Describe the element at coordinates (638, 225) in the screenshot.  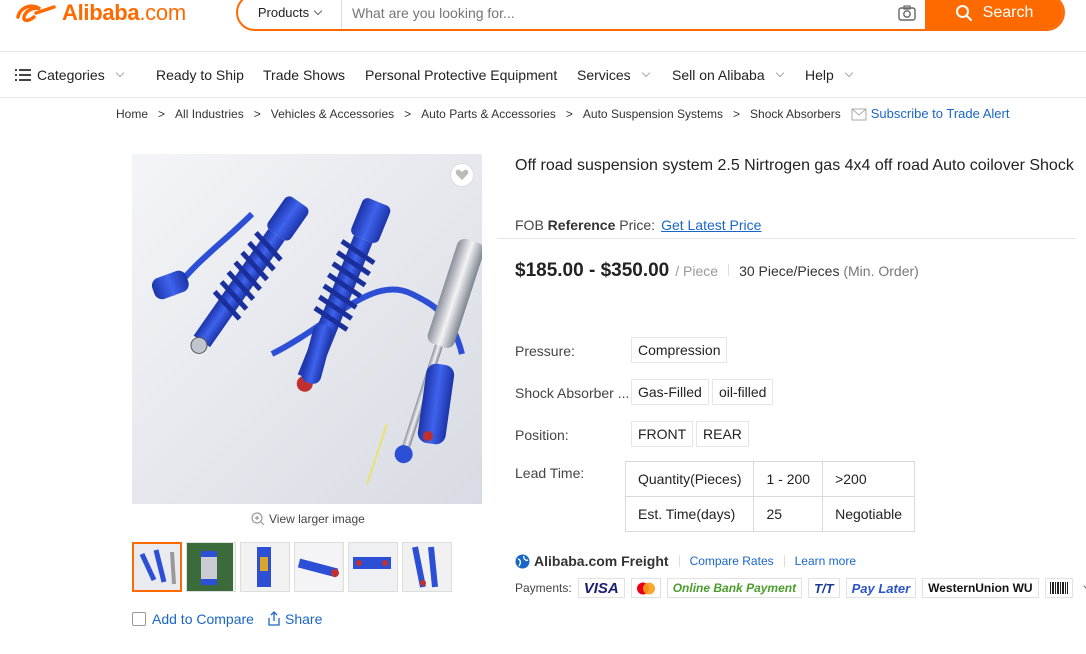
I see `fob-price-row: FOB Reference Price: Get Latest Price` at that location.